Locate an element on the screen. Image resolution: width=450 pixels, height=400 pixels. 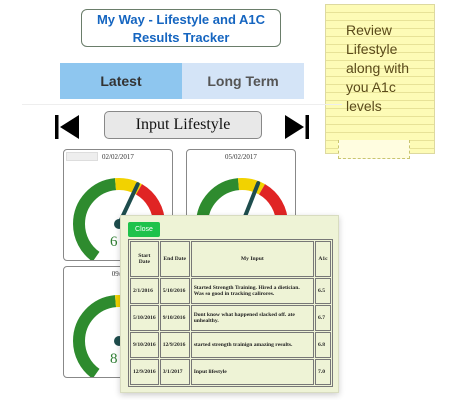
tab-long-term-label: Long Term is located at coordinates (243, 81).